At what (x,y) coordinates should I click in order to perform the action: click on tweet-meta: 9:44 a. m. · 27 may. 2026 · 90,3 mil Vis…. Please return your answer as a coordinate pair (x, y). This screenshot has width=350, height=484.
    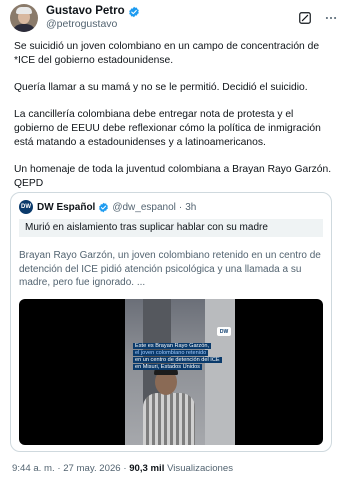
    Looking at the image, I should click on (122, 468).